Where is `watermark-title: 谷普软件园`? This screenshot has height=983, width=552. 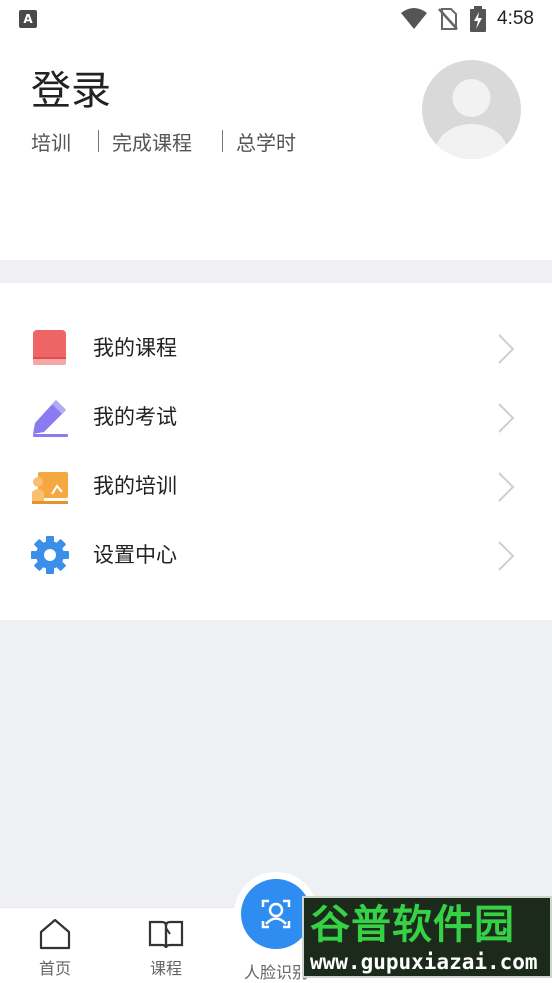
watermark-title: 谷普软件园 is located at coordinates (412, 925).